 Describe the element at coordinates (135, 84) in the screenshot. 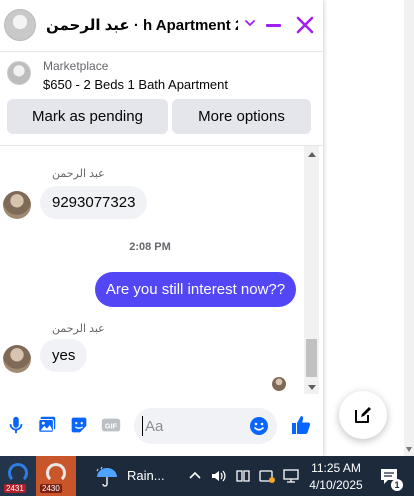

I see `listing-title: $650 - 2 Beds 1 Bath Apartment` at that location.